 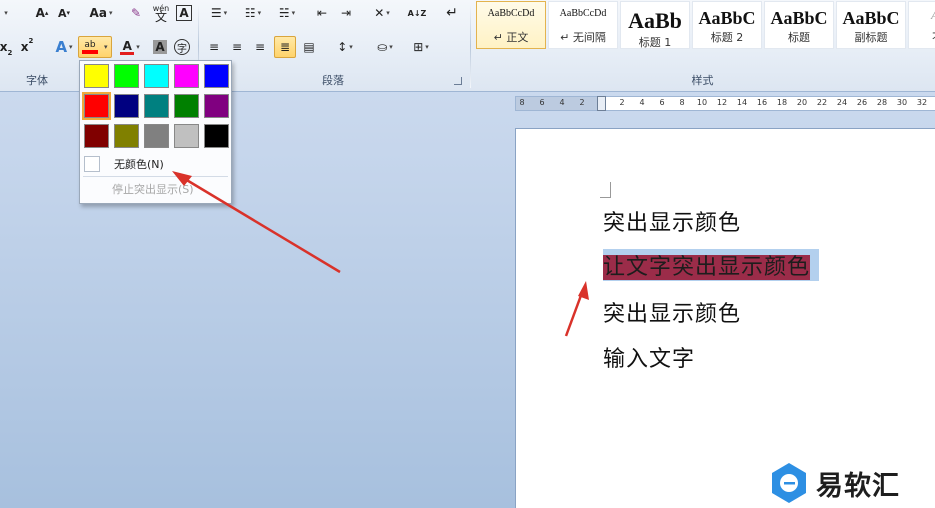 I want to click on phonetic-guide-button: wén 文, so click(x=161, y=13).